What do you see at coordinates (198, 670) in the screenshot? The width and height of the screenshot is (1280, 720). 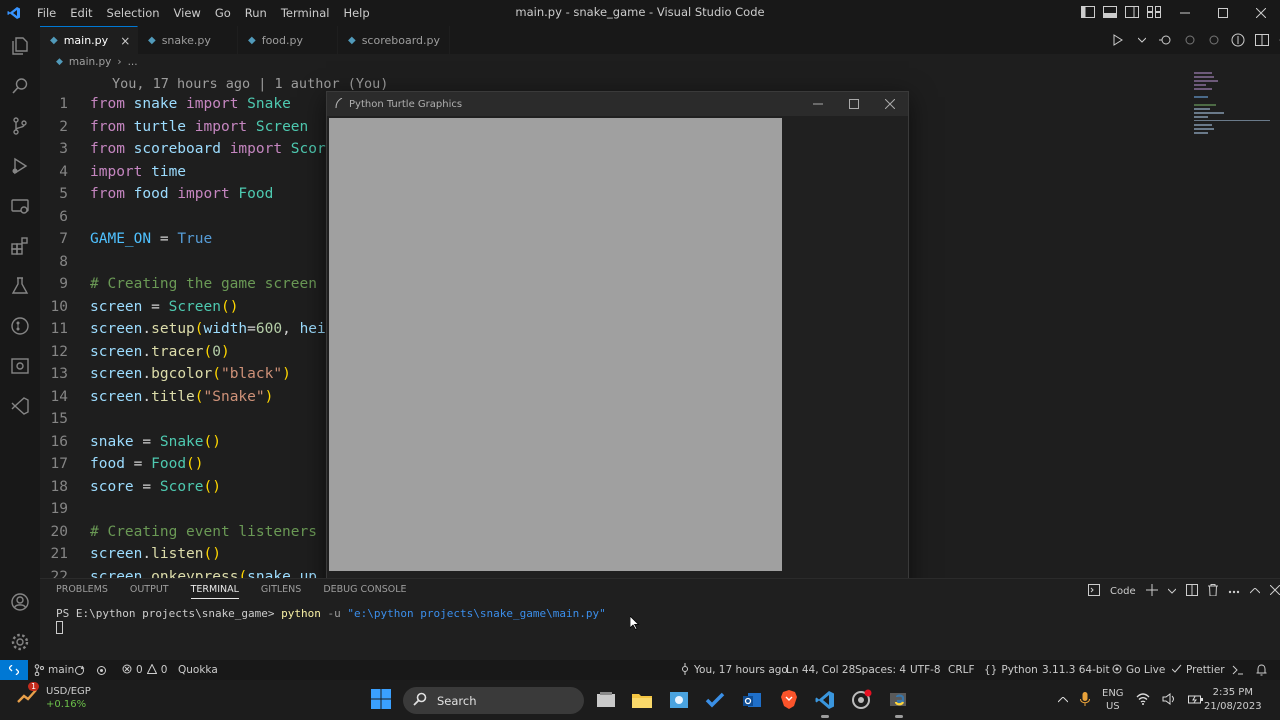 I see `quokka-status: Quokka` at bounding box center [198, 670].